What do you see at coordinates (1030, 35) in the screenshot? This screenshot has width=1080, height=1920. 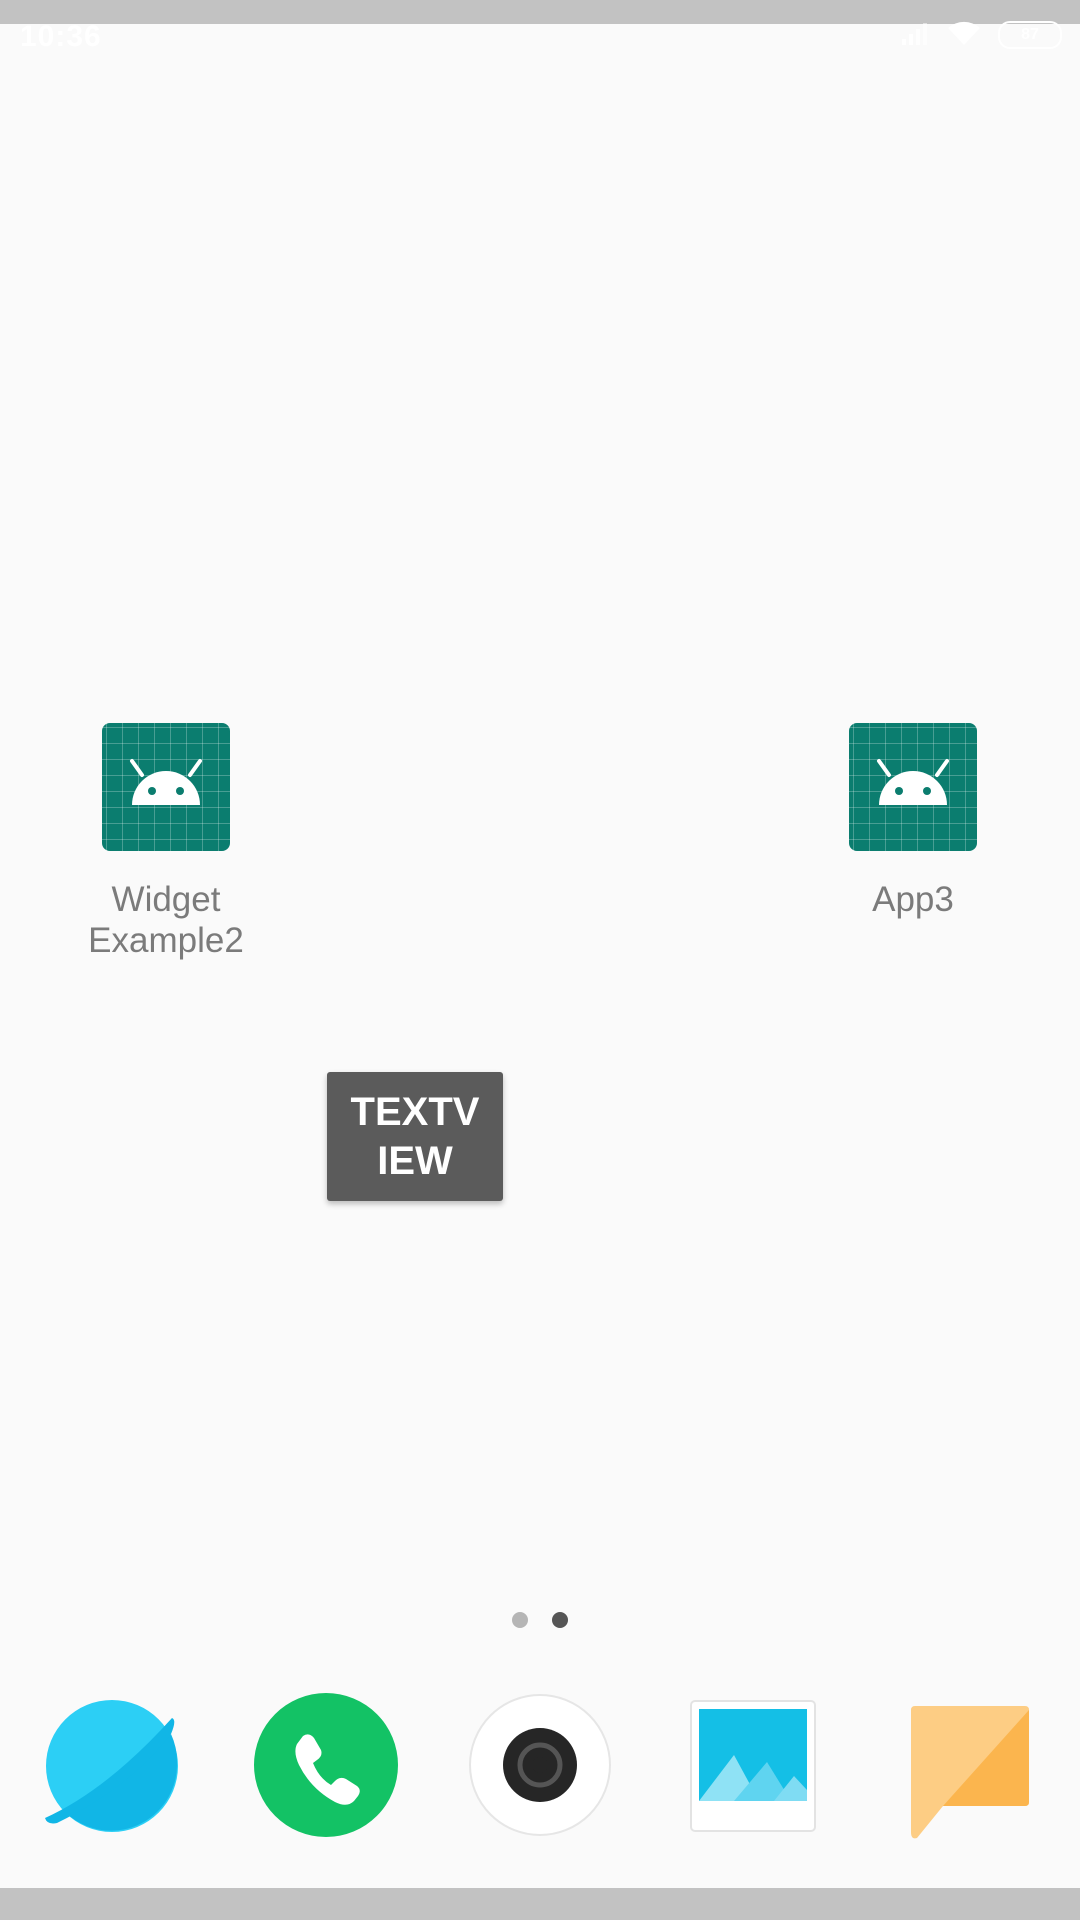 I see `battery-icon: 87` at bounding box center [1030, 35].